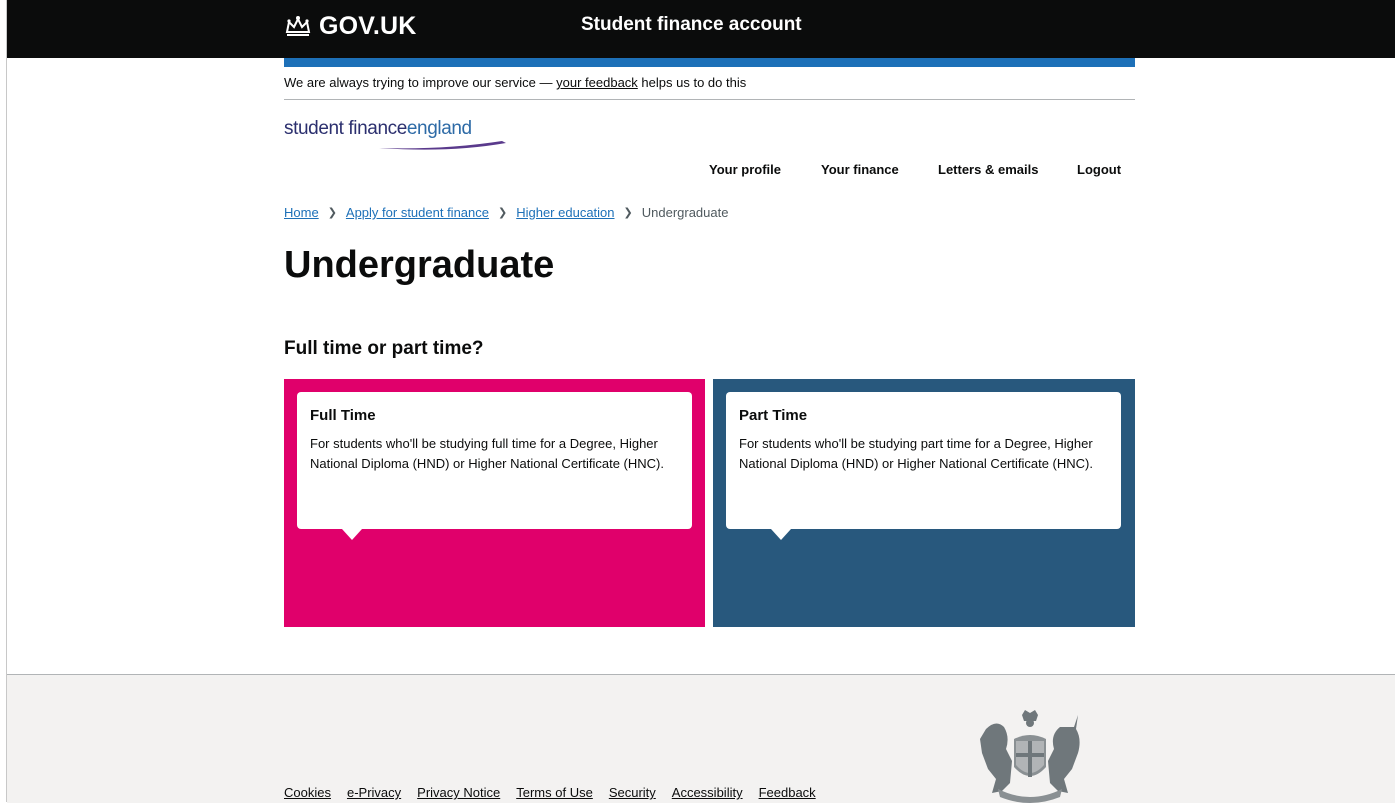 Image resolution: width=1395 pixels, height=803 pixels. What do you see at coordinates (707, 792) in the screenshot?
I see `footer-link-accessibility: Accessibility` at bounding box center [707, 792].